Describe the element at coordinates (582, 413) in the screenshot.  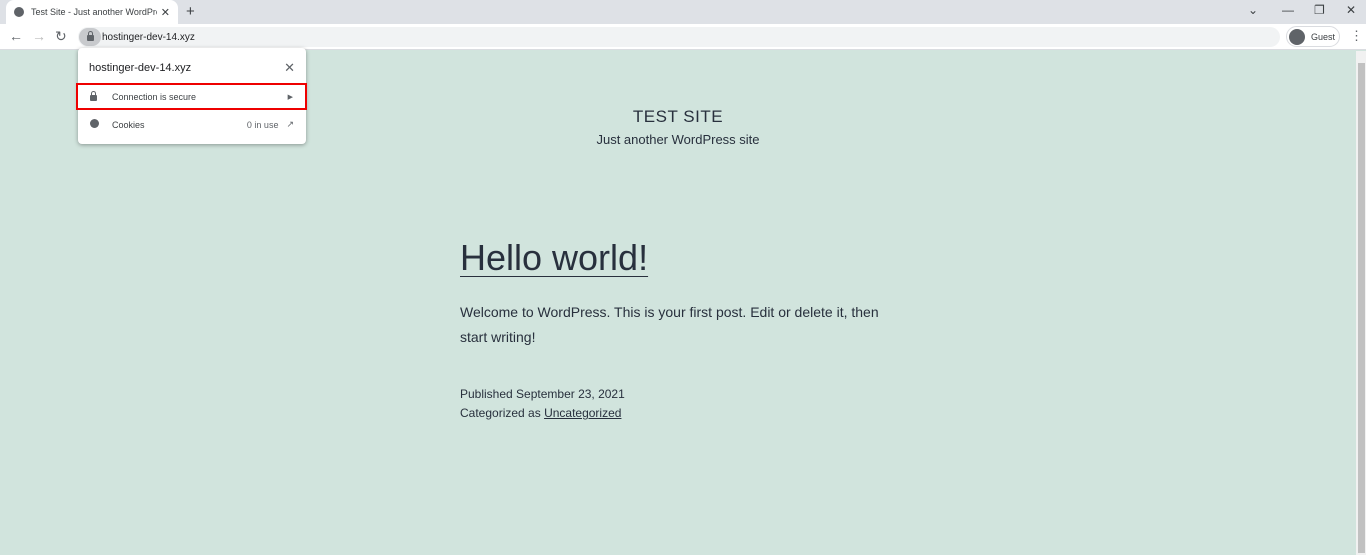
I see `category-link: Uncategorized` at that location.